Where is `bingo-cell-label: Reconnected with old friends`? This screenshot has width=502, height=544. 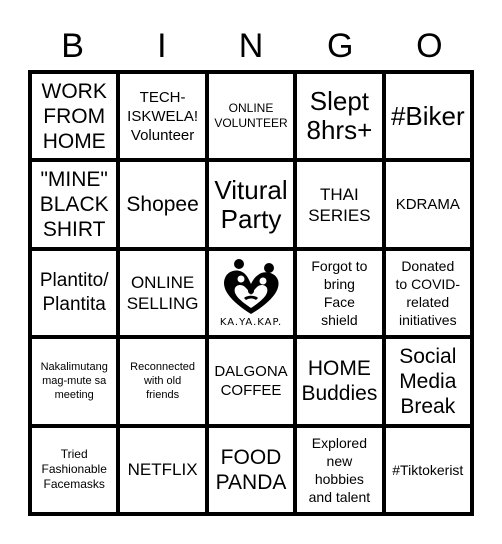 bingo-cell-label: Reconnected with old friends is located at coordinates (162, 381).